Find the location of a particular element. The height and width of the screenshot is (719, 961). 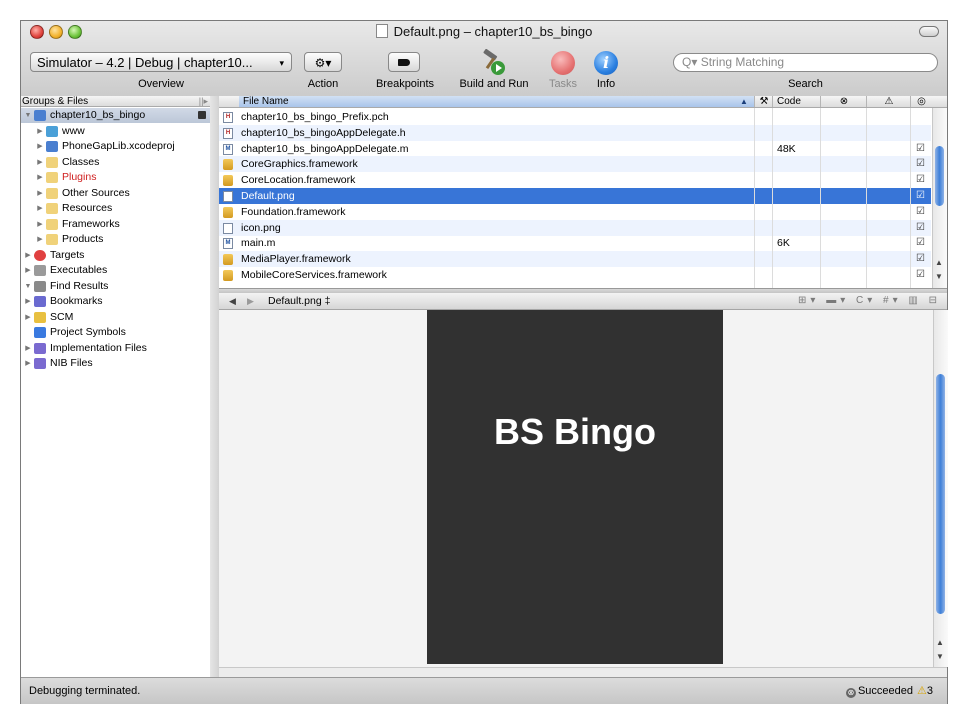

file-history-popup: Default.png ‡ is located at coordinates (299, 301).